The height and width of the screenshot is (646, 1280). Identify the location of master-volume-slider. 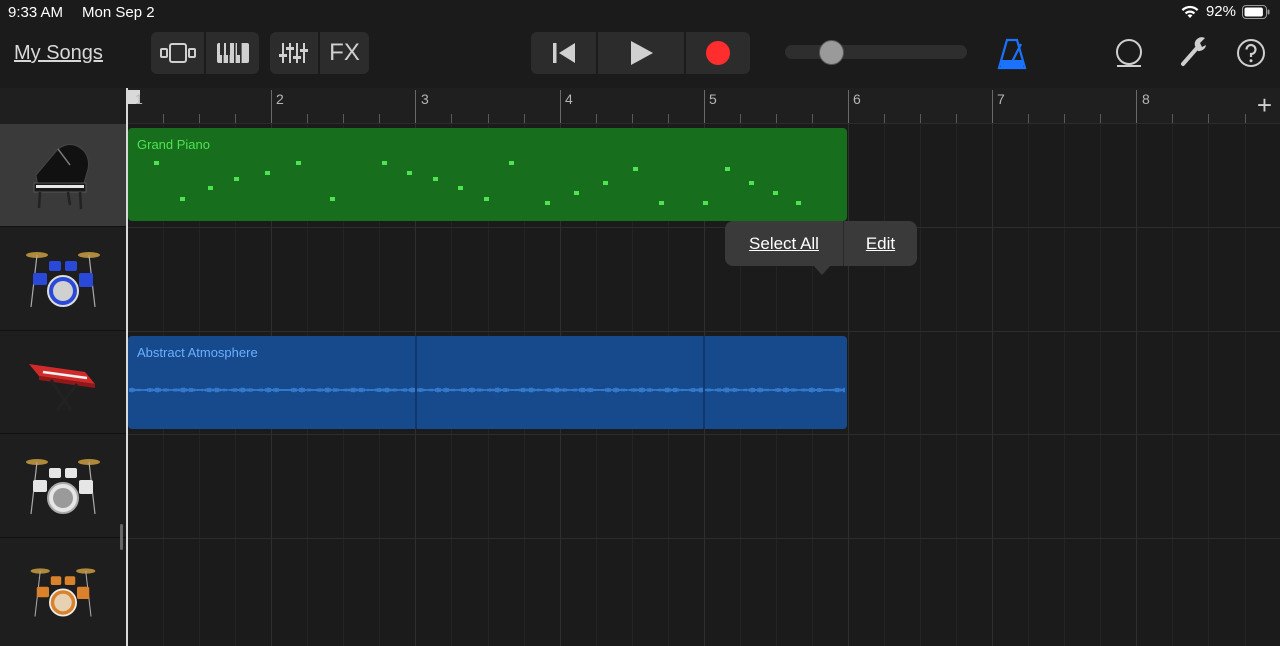
(876, 52).